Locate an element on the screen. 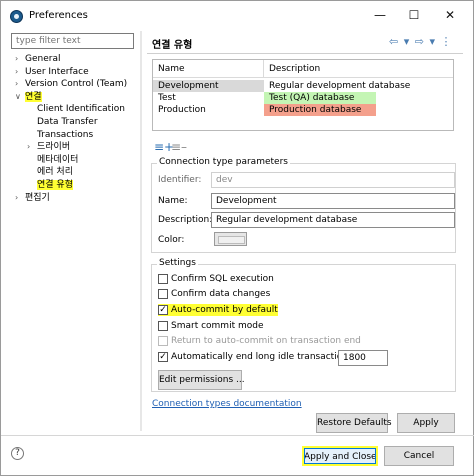 The image size is (474, 476). tree-item: › General is located at coordinates (37, 59).